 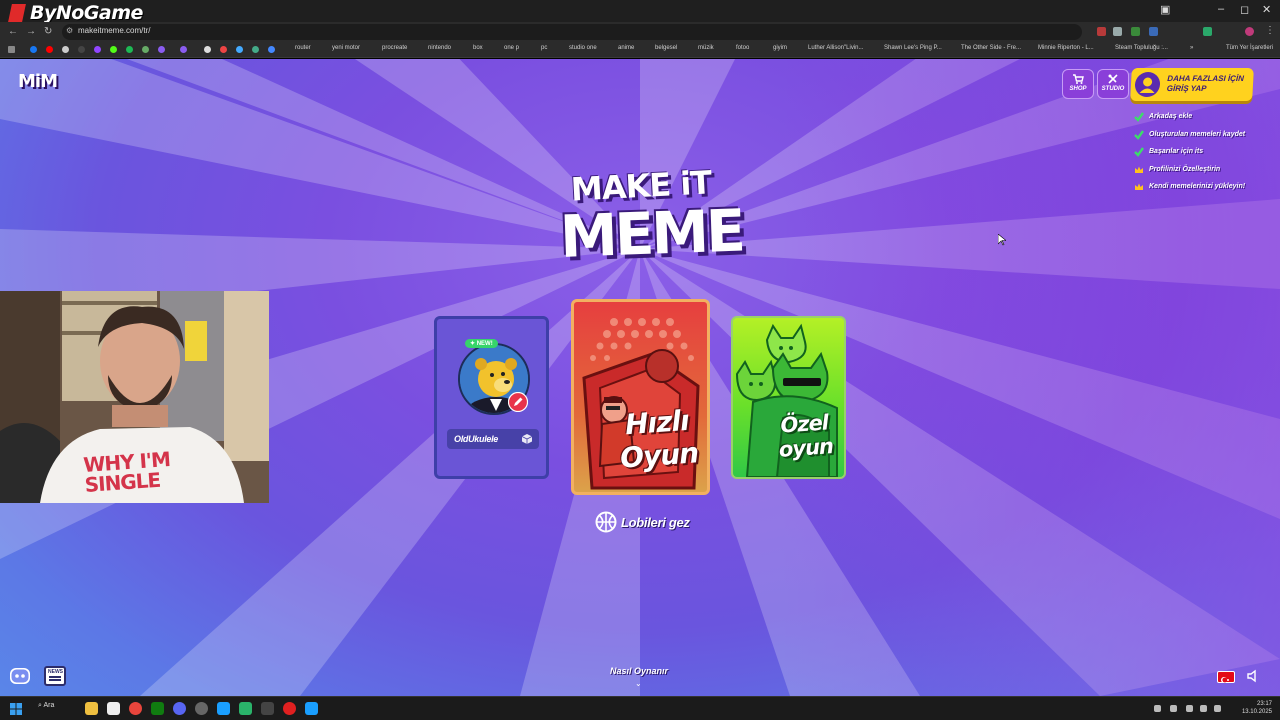 What do you see at coordinates (1139, 134) in the screenshot?
I see `check-icon` at bounding box center [1139, 134].